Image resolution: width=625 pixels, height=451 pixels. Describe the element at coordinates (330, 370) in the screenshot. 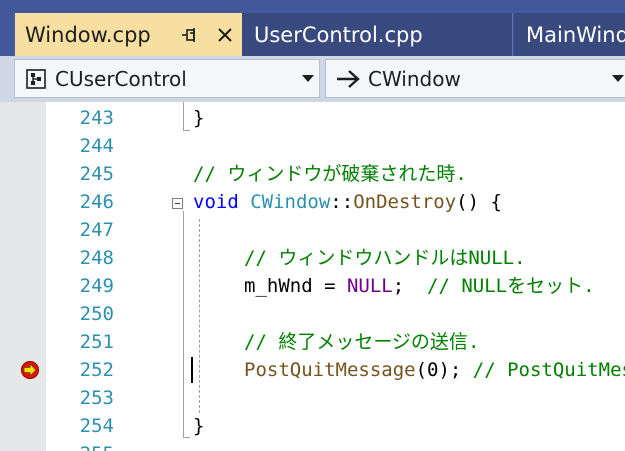

I see `function-token: PostQuitMessage` at that location.